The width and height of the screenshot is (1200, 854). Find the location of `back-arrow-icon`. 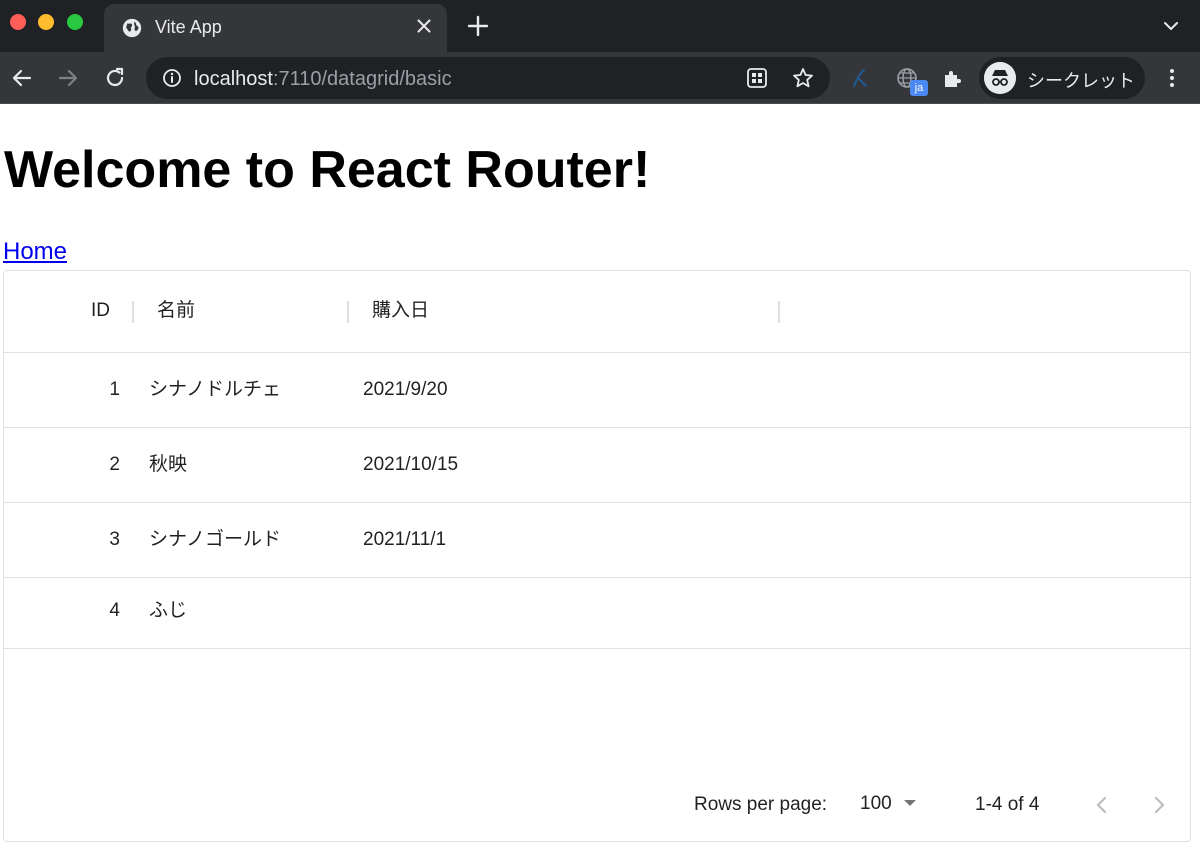

back-arrow-icon is located at coordinates (22, 78).